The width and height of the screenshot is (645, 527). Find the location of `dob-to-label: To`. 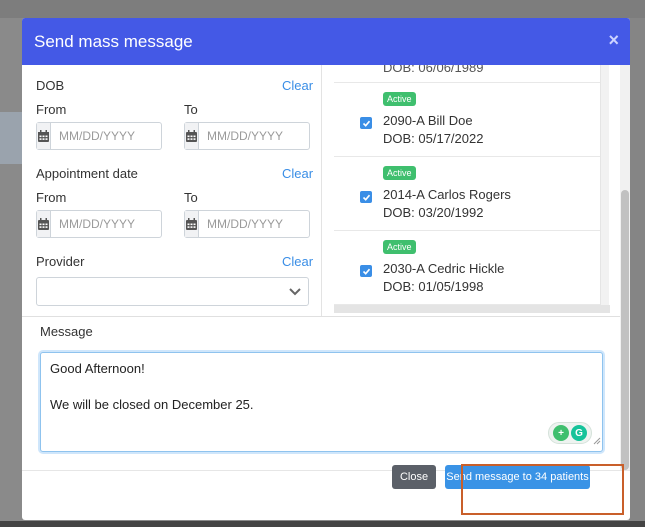

dob-to-label: To is located at coordinates (191, 109).